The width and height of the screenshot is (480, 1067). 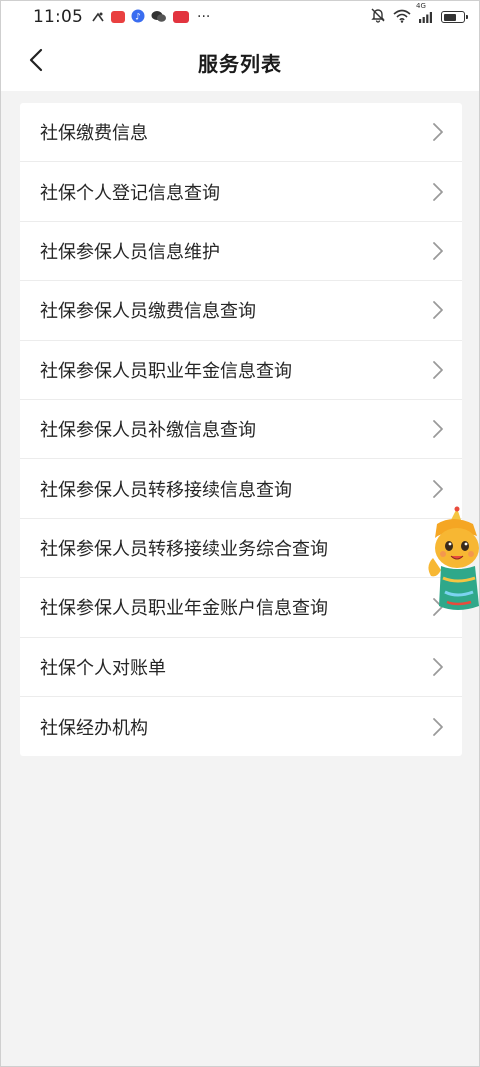 What do you see at coordinates (421, 6) in the screenshot?
I see `network-label: 4G` at bounding box center [421, 6].